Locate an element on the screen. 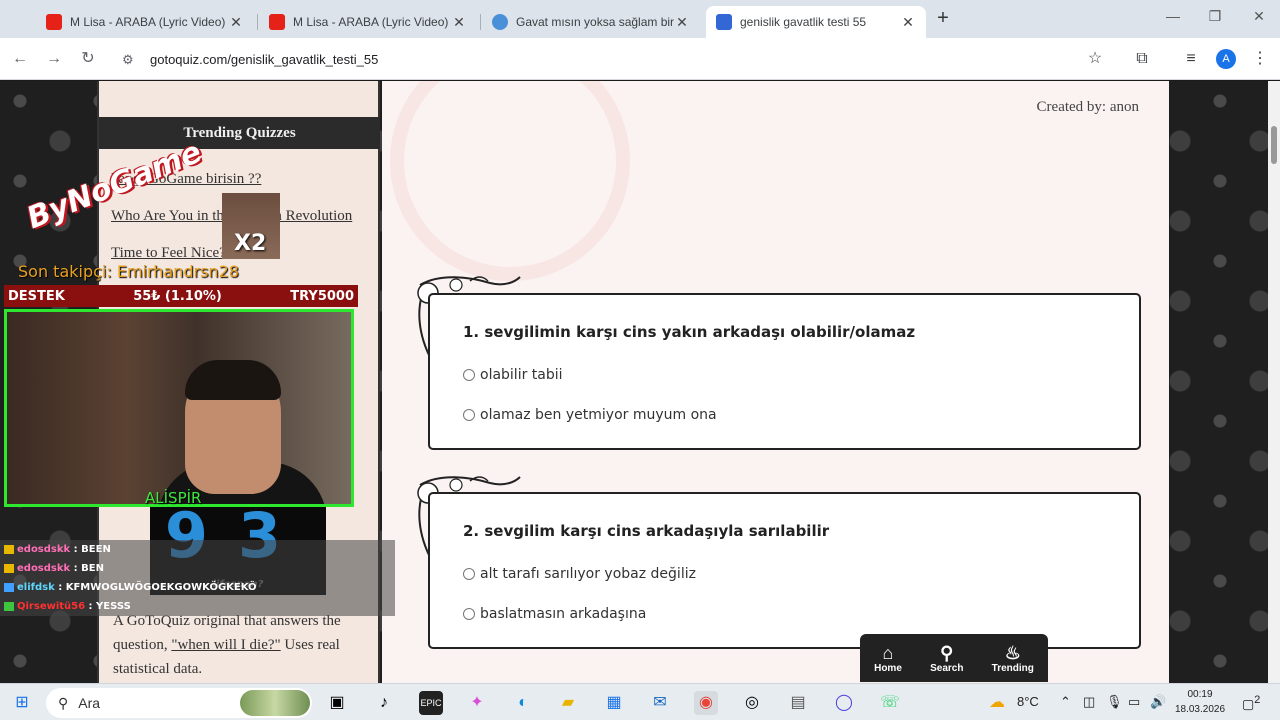 This screenshot has width=1280, height=720. microphone-icon: 🎙 is located at coordinates (1114, 702).